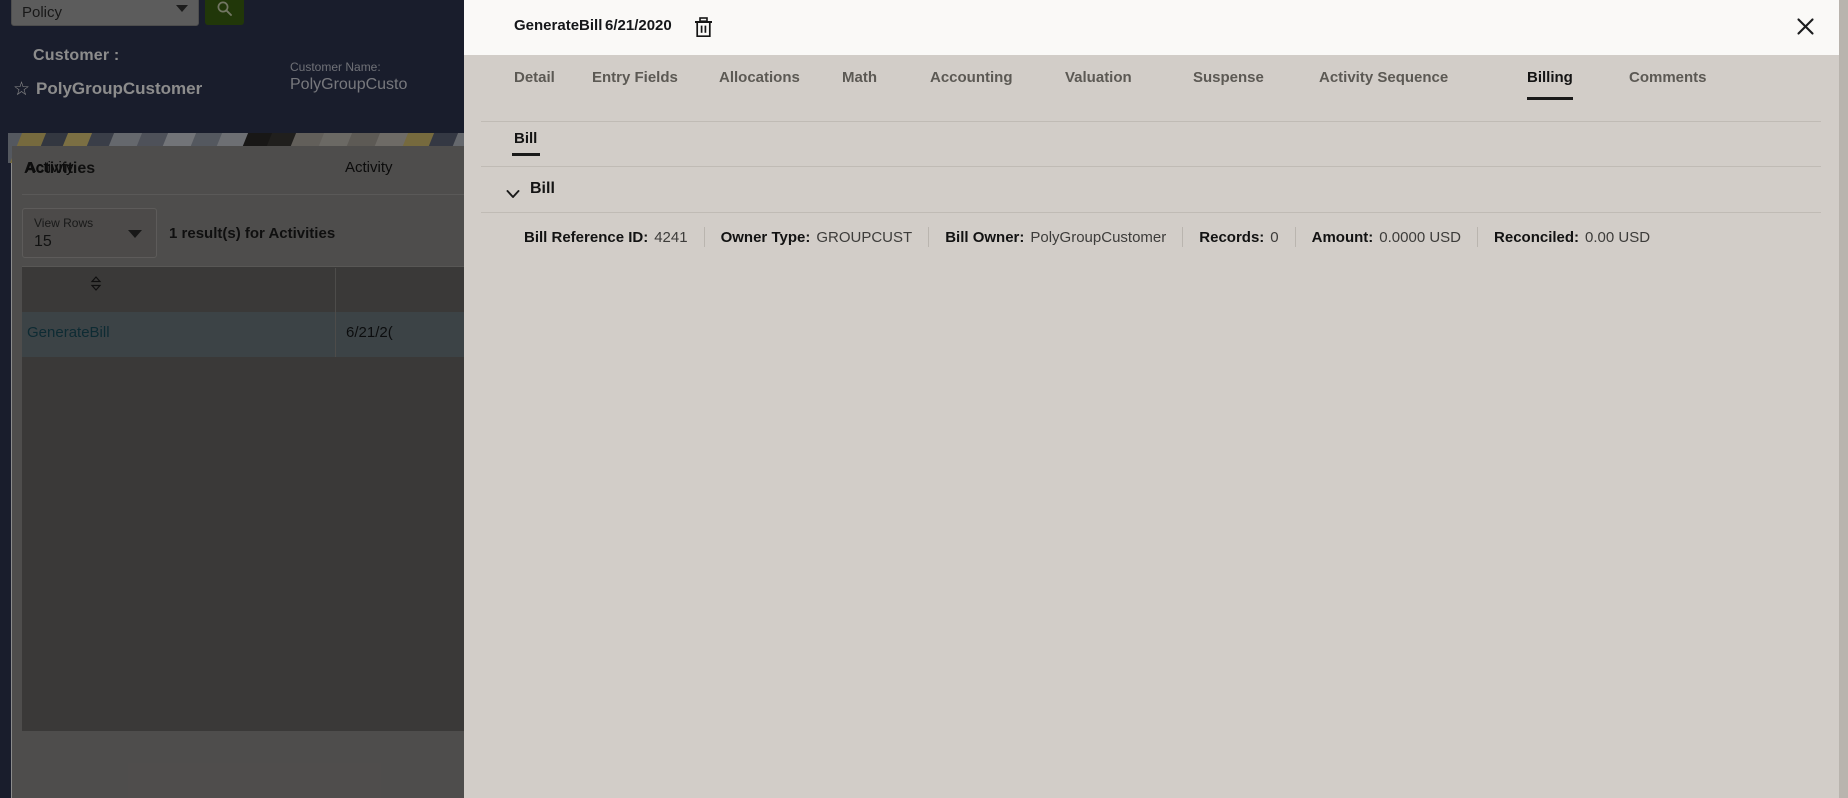 The height and width of the screenshot is (798, 1848). I want to click on tab-label: Entry Fields, so click(635, 77).